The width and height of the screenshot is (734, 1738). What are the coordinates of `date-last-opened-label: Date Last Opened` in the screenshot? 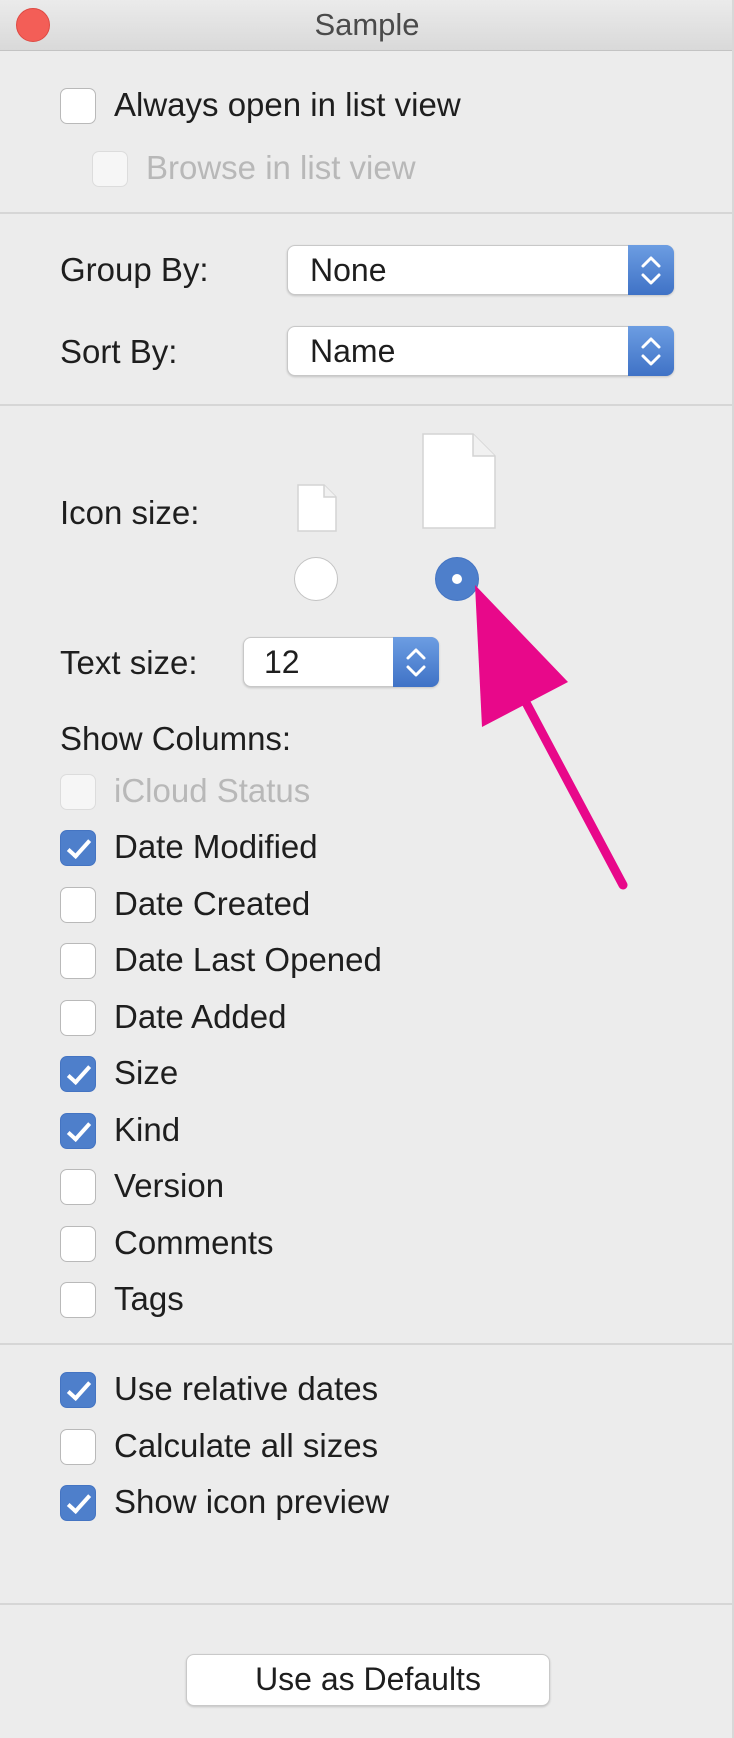 It's located at (248, 959).